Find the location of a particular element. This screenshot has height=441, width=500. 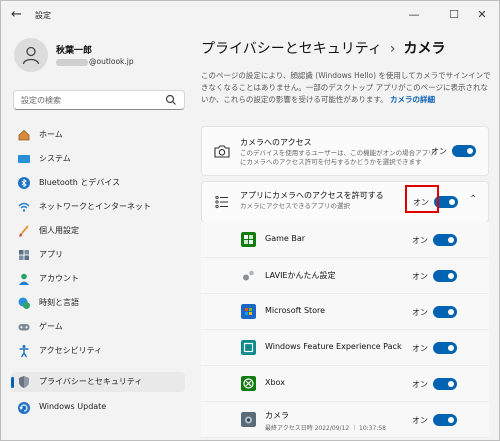

shield-icon is located at coordinates (24, 382).